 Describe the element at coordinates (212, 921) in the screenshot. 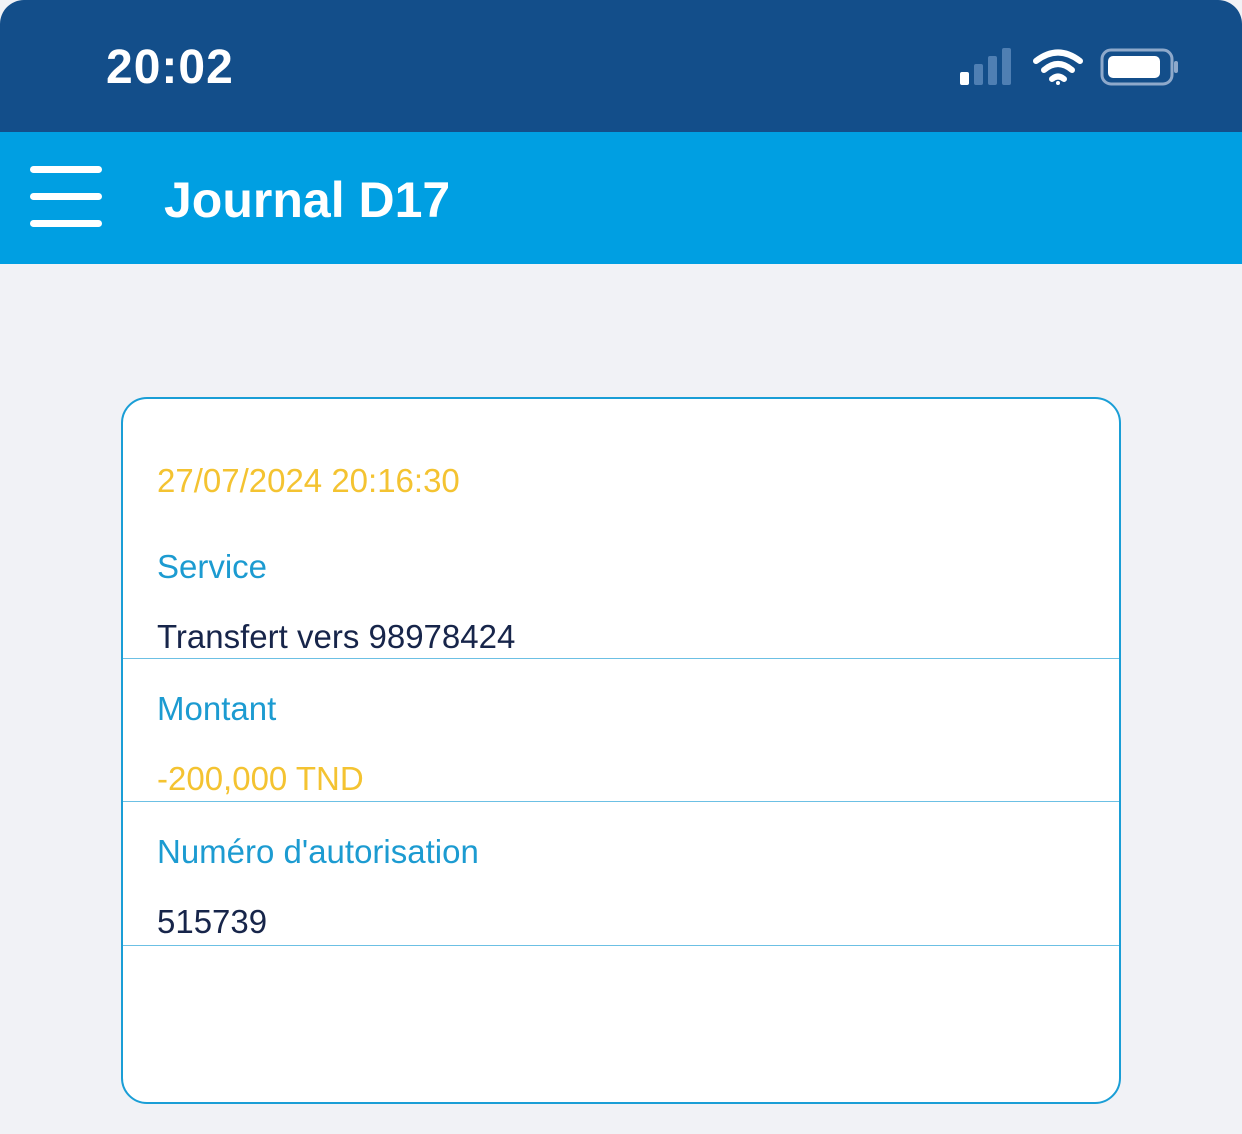

I see `authorization-value: 515739` at that location.